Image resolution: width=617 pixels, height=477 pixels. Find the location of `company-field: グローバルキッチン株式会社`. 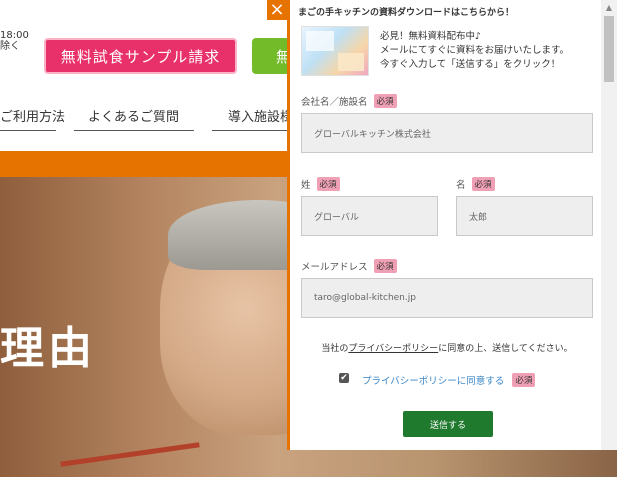

company-field: グローバルキッチン株式会社 is located at coordinates (447, 133).